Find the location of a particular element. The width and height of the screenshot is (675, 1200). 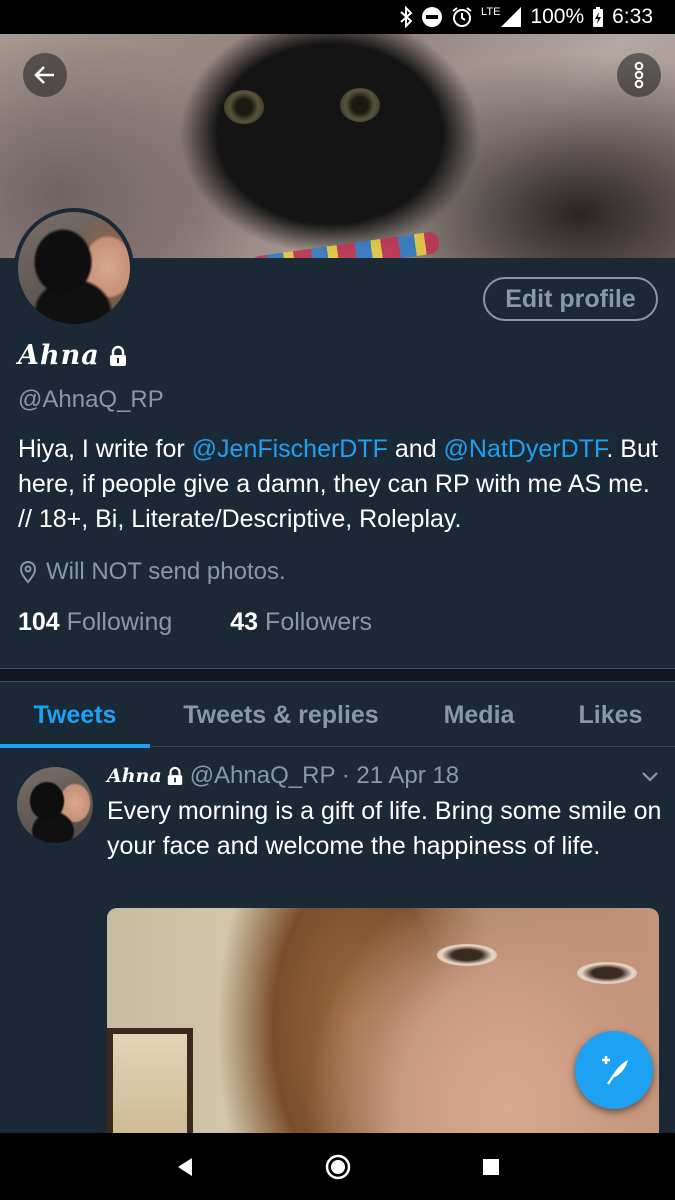

do-not-disturb-icon is located at coordinates (432, 17).